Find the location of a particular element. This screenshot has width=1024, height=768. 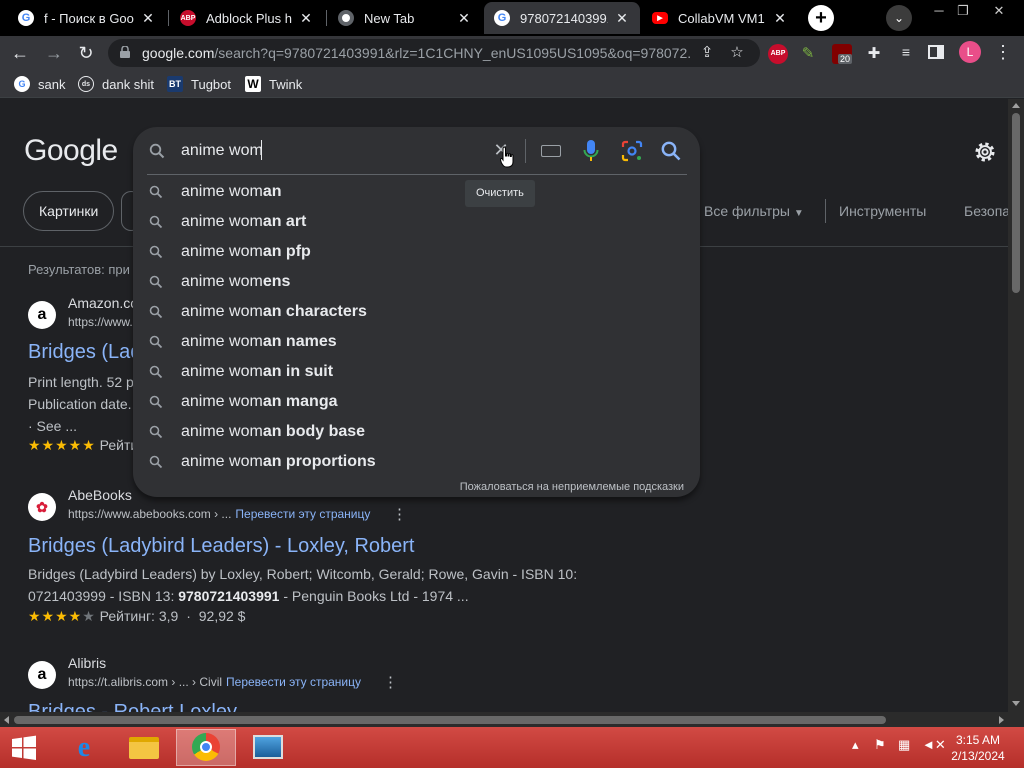

suggestion-item: anime woman is located at coordinates (416, 192).